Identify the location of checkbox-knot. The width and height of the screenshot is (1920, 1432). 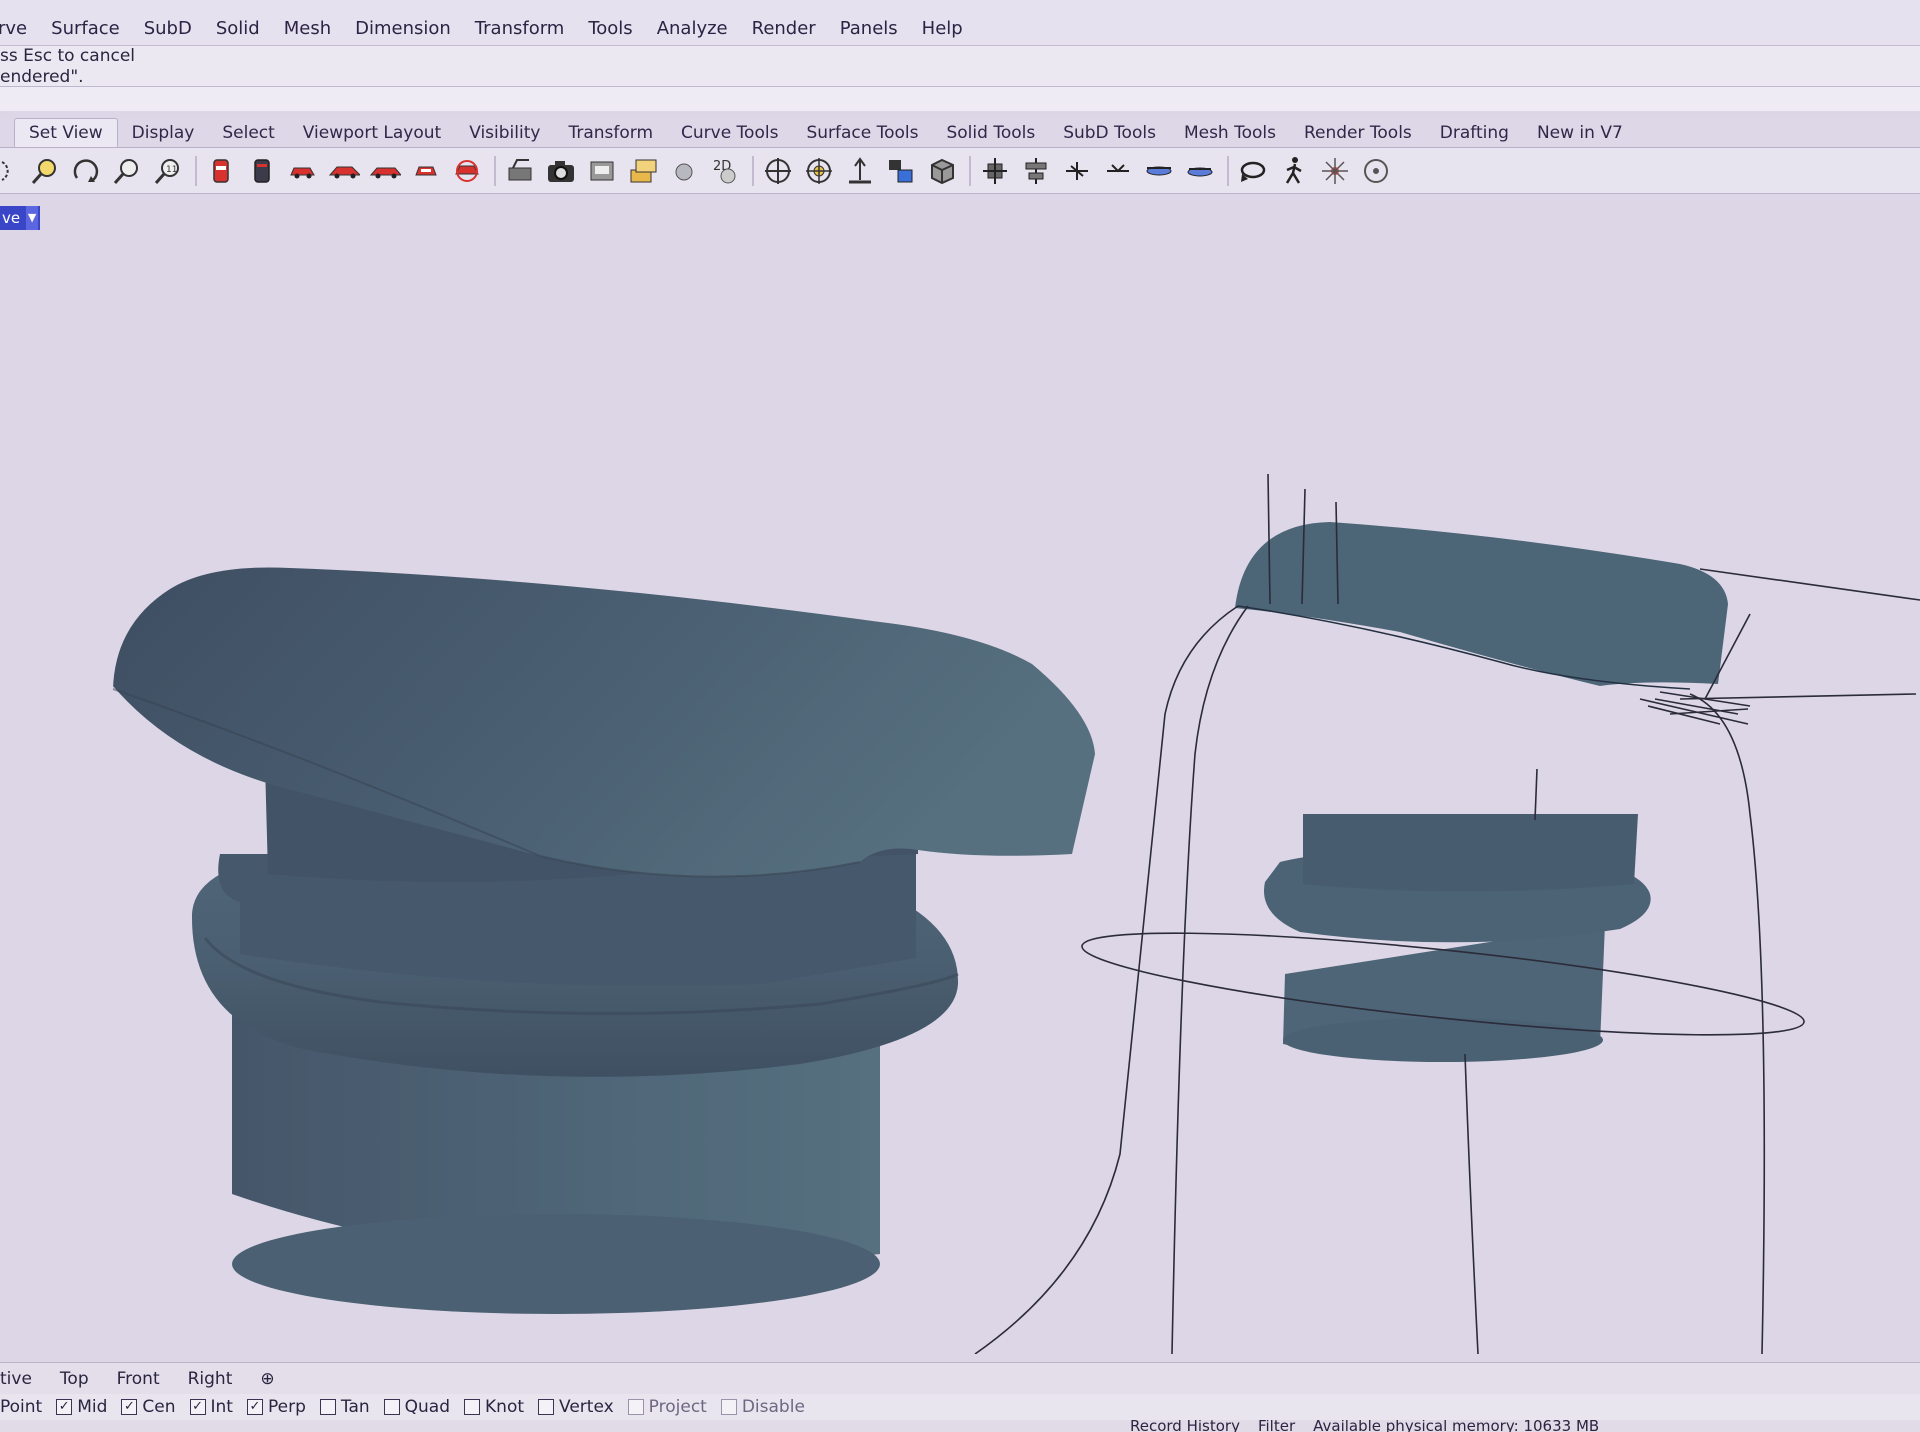
(472, 1407).